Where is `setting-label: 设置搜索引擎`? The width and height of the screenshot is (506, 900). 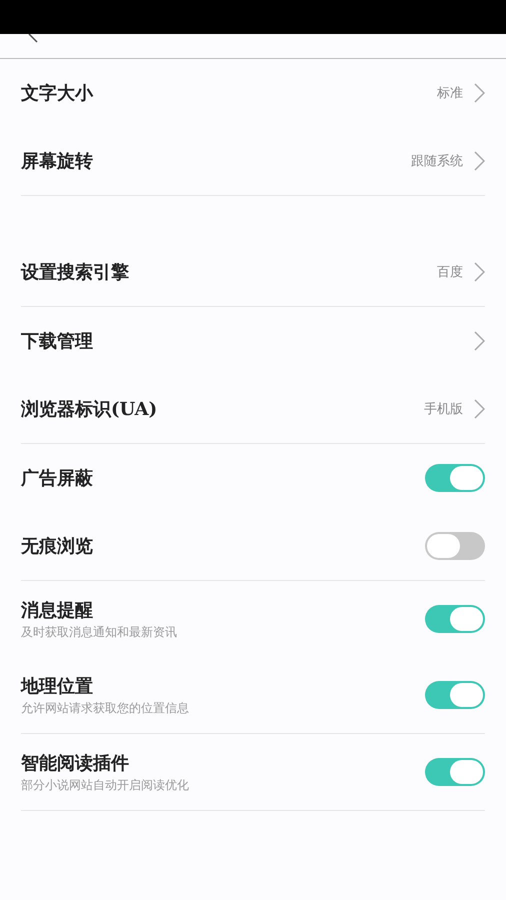 setting-label: 设置搜索引擎 is located at coordinates (229, 272).